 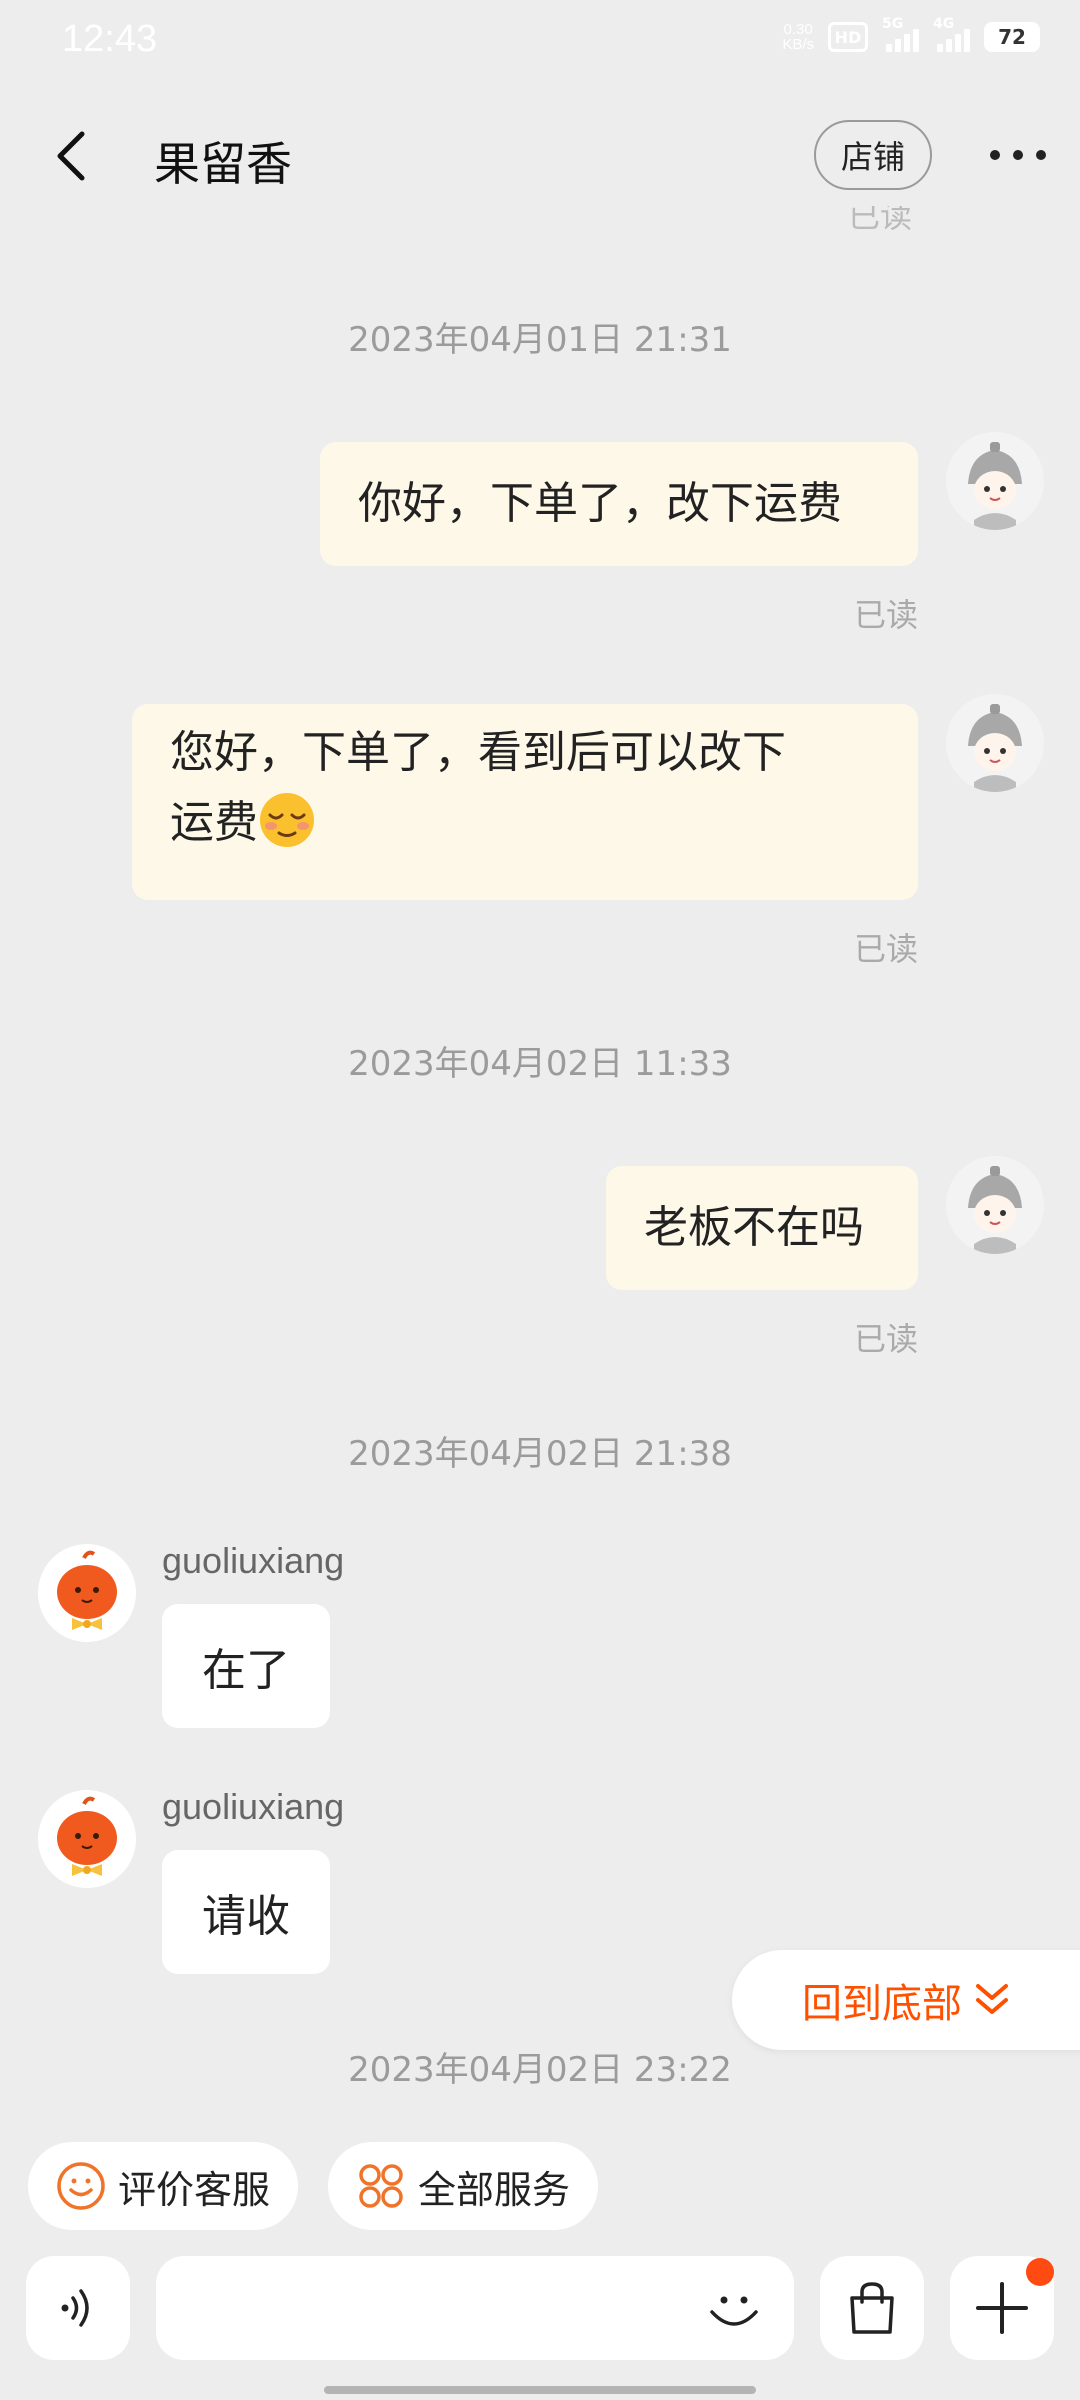 I want to click on hd-icon: HD, so click(x=848, y=37).